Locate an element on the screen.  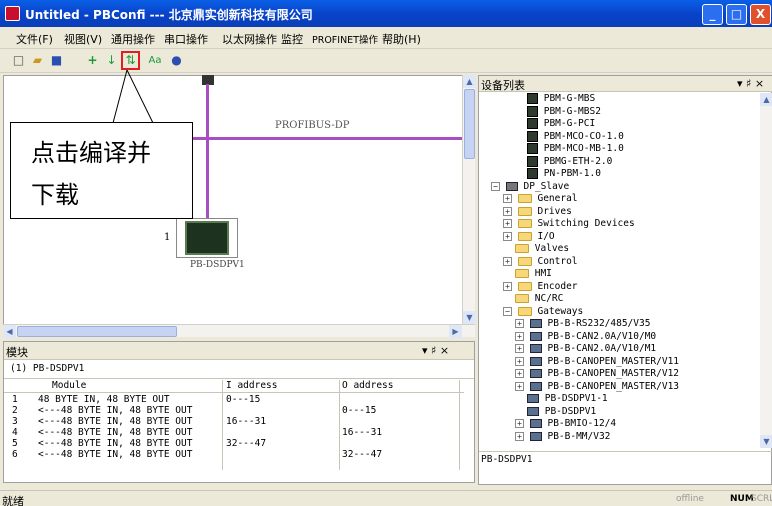
canvas-vertical-scrollbar: ▲ ▼ is located at coordinates (469, 199).